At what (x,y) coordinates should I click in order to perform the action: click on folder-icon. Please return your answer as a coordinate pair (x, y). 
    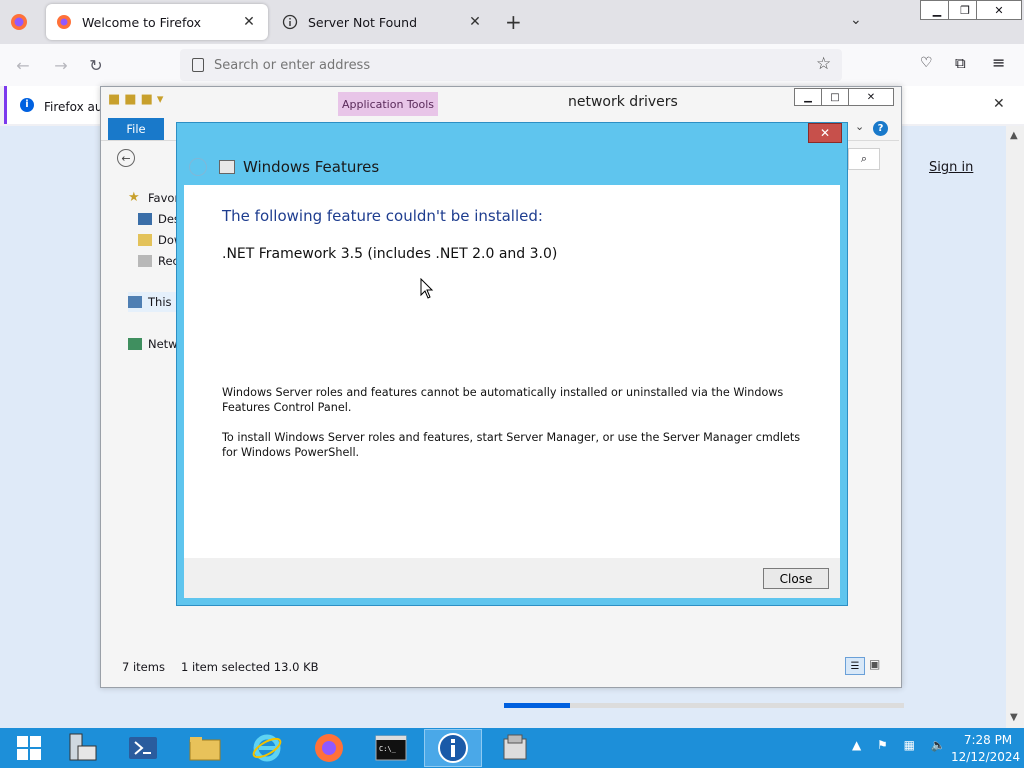
    Looking at the image, I should click on (205, 749).